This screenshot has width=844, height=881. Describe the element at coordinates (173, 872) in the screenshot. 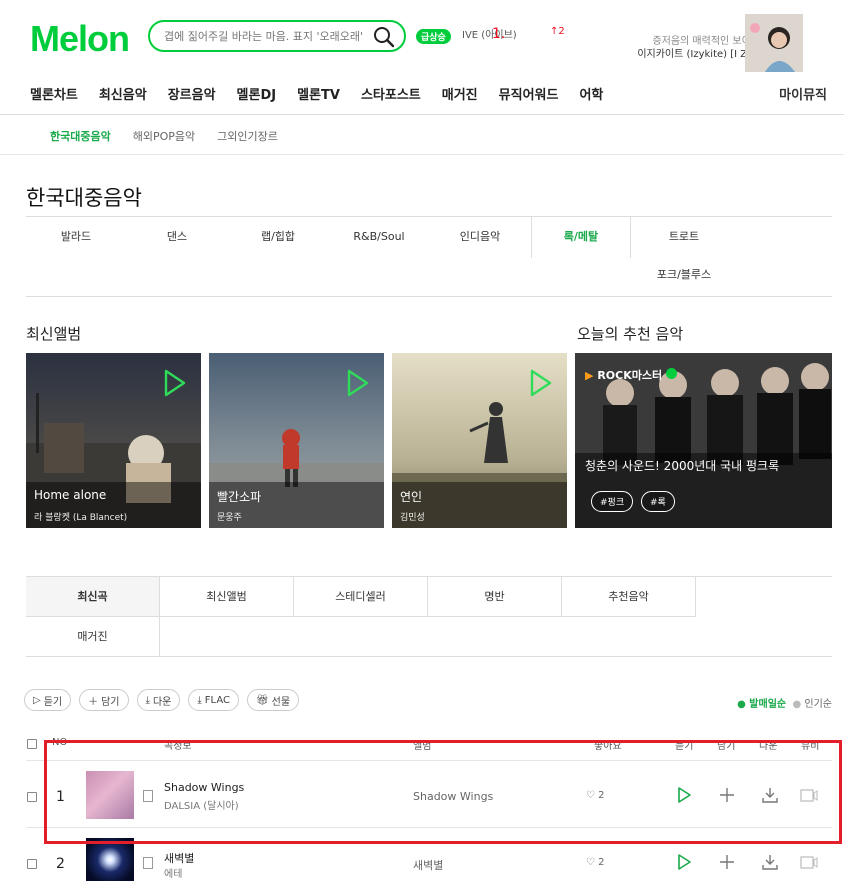

I see `song-artist: 에테` at that location.